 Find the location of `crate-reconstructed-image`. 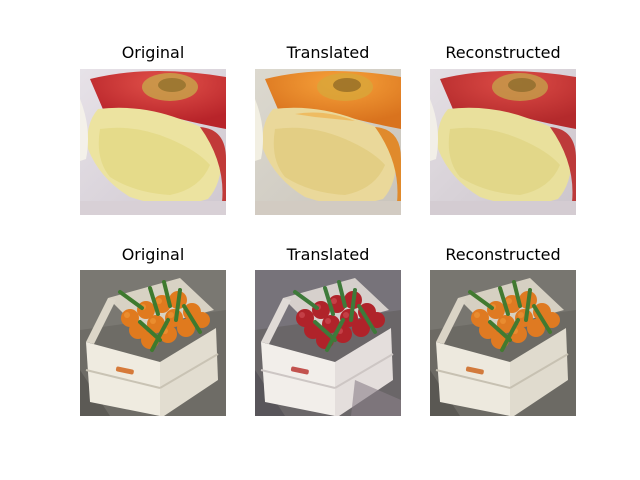

crate-reconstructed-image is located at coordinates (503, 343).